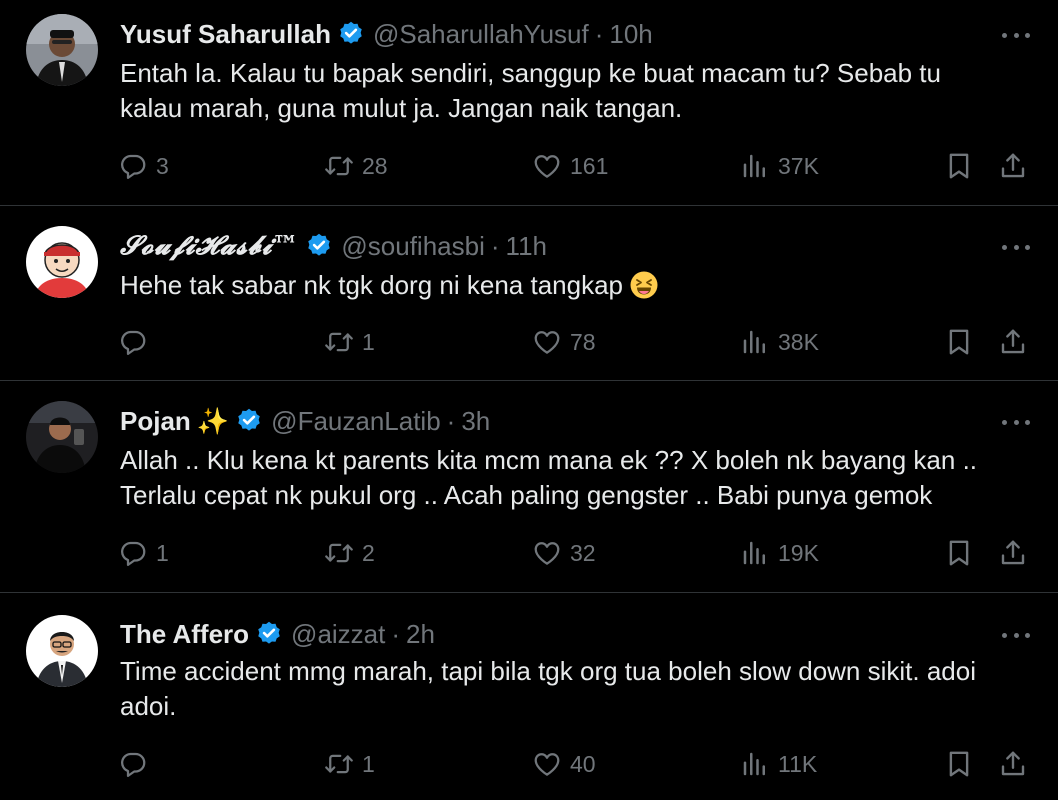 This screenshot has height=800, width=1058. What do you see at coordinates (564, 342) in the screenshot?
I see `like-button: 78` at bounding box center [564, 342].